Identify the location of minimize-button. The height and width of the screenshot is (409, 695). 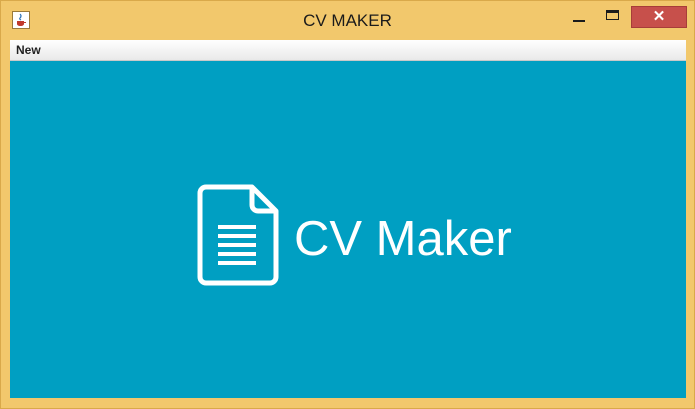
(579, 17).